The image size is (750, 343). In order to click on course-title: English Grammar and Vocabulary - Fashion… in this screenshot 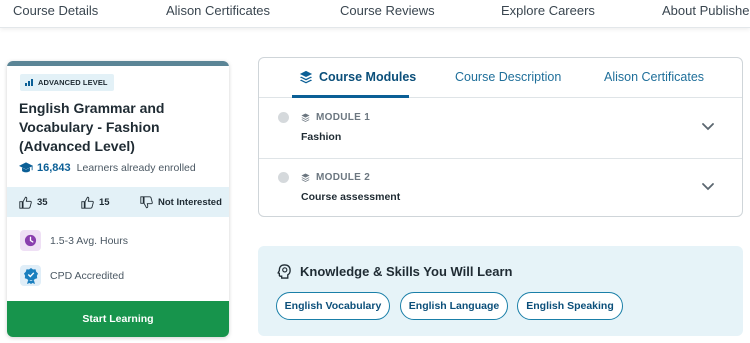, I will do `click(92, 127)`.